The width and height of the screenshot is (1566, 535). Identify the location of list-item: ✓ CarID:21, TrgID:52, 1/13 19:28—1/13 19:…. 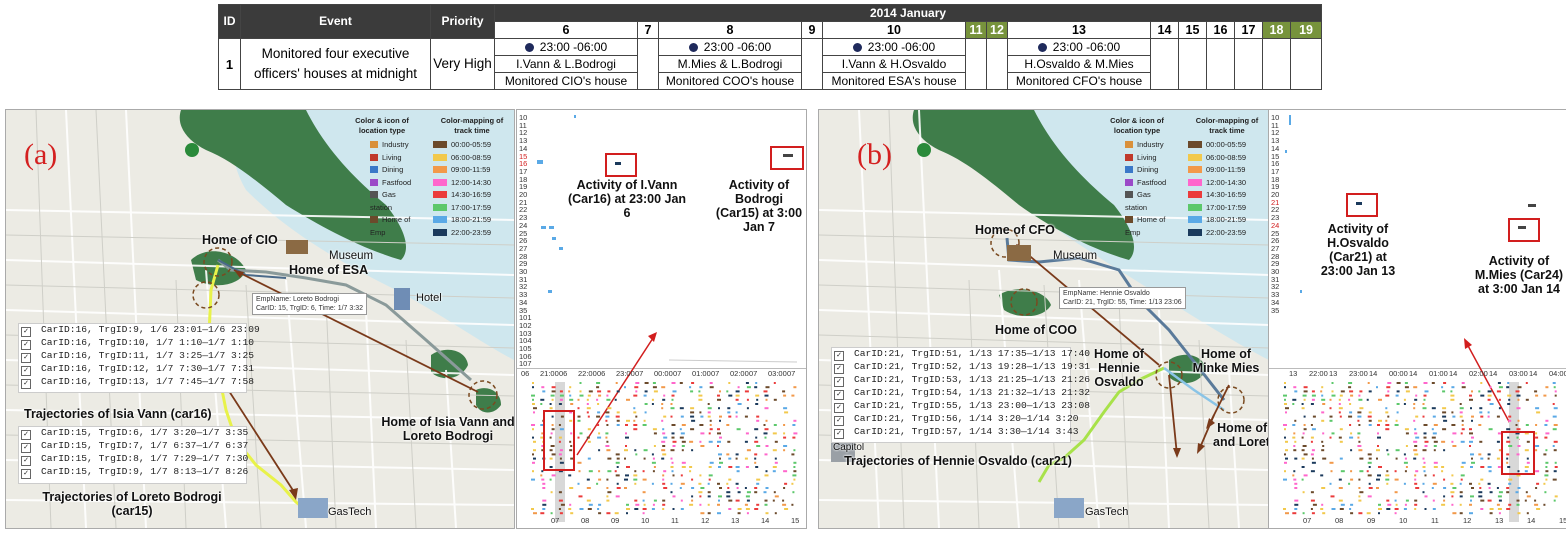
(961, 367).